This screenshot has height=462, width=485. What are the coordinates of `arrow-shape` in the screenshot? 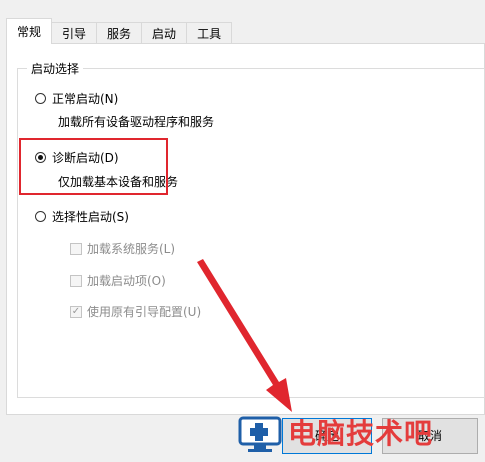 It's located at (244, 335).